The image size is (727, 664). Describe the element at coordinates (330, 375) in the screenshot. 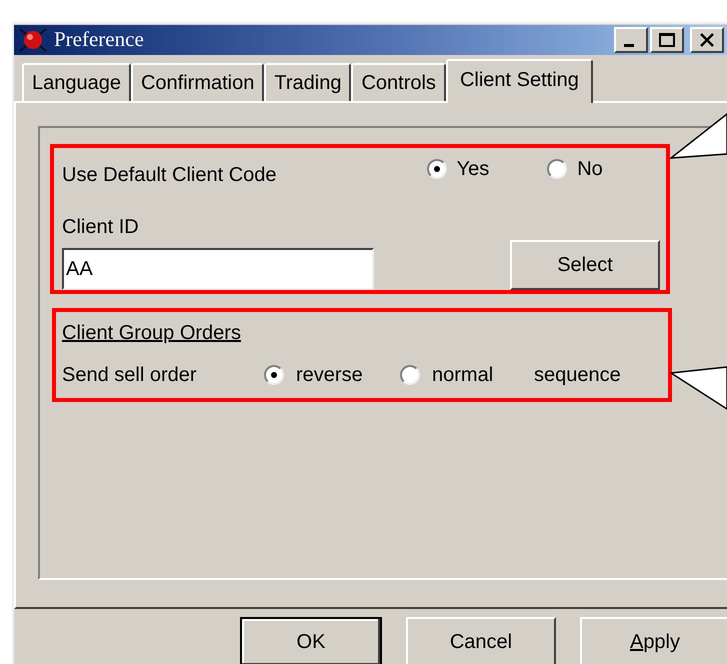

I see `option-label: reverse` at that location.